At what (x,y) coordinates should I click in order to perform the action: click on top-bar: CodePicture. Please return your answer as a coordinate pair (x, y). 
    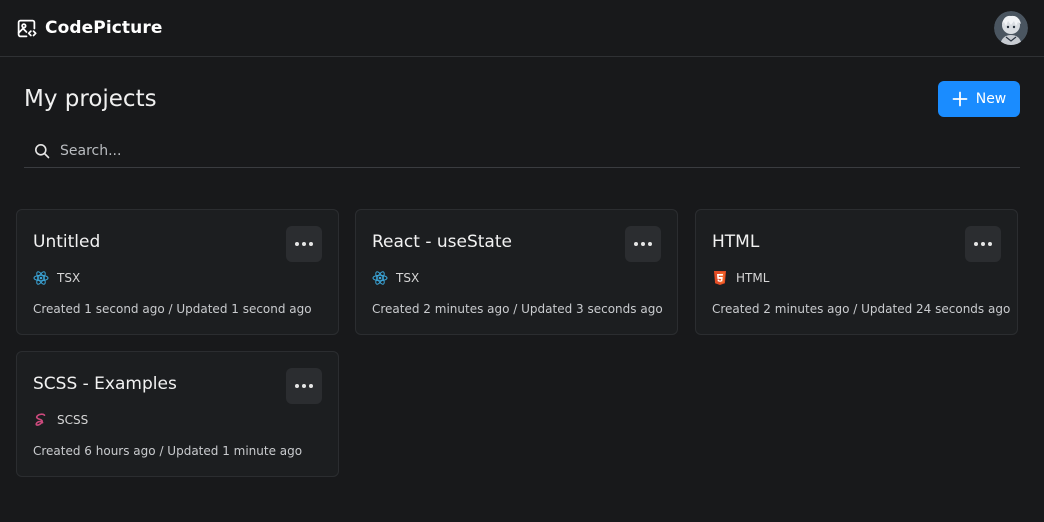
    Looking at the image, I should click on (522, 28).